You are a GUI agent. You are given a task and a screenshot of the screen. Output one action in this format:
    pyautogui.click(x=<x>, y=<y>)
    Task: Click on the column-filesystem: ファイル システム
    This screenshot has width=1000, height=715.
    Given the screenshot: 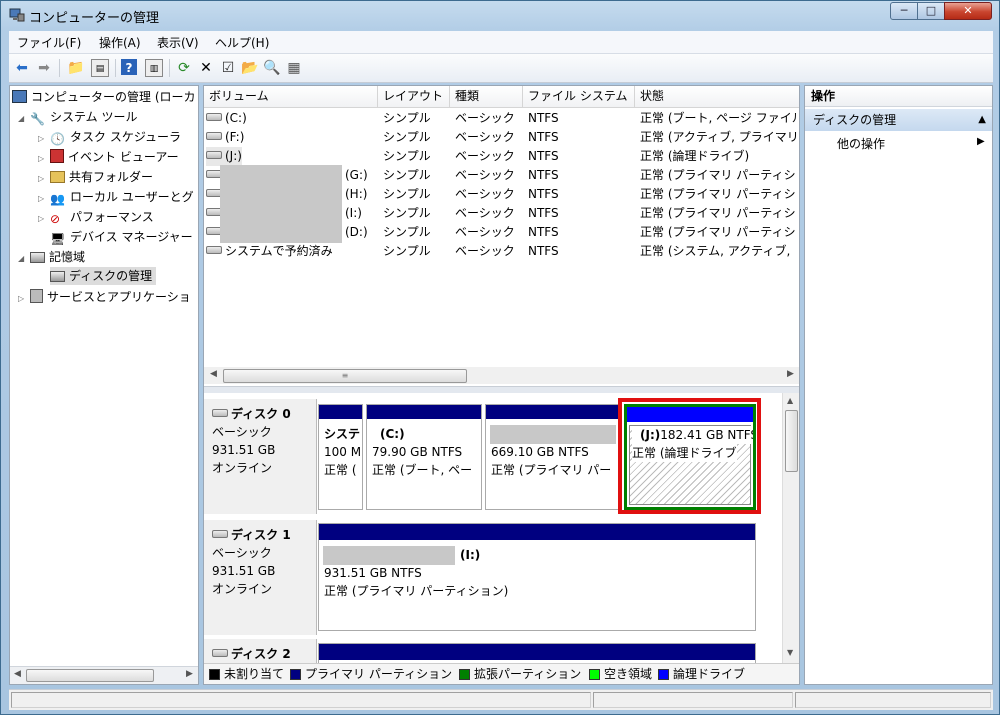 What is the action you would take?
    pyautogui.click(x=579, y=96)
    